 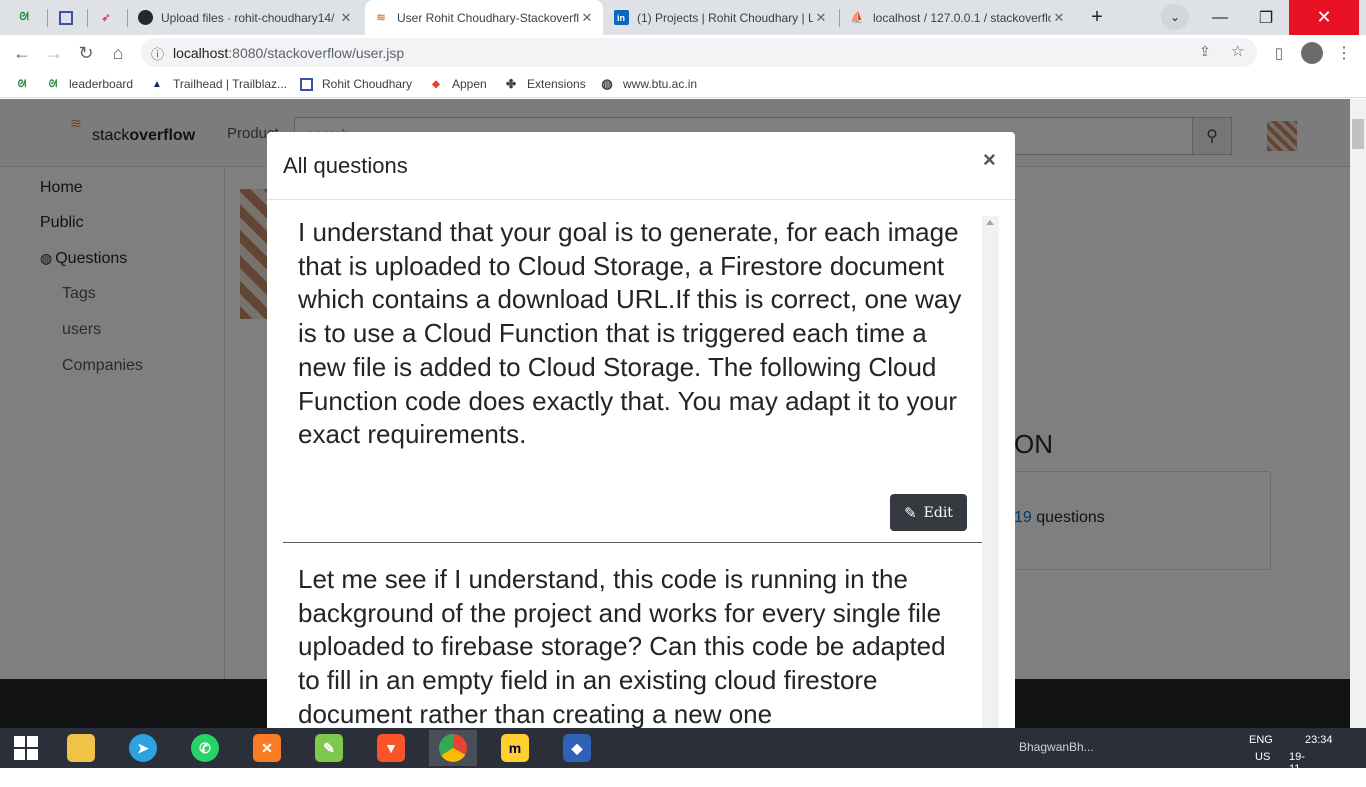 What do you see at coordinates (1301, 769) in the screenshot?
I see `clock-date: 19-11-2022` at bounding box center [1301, 769].